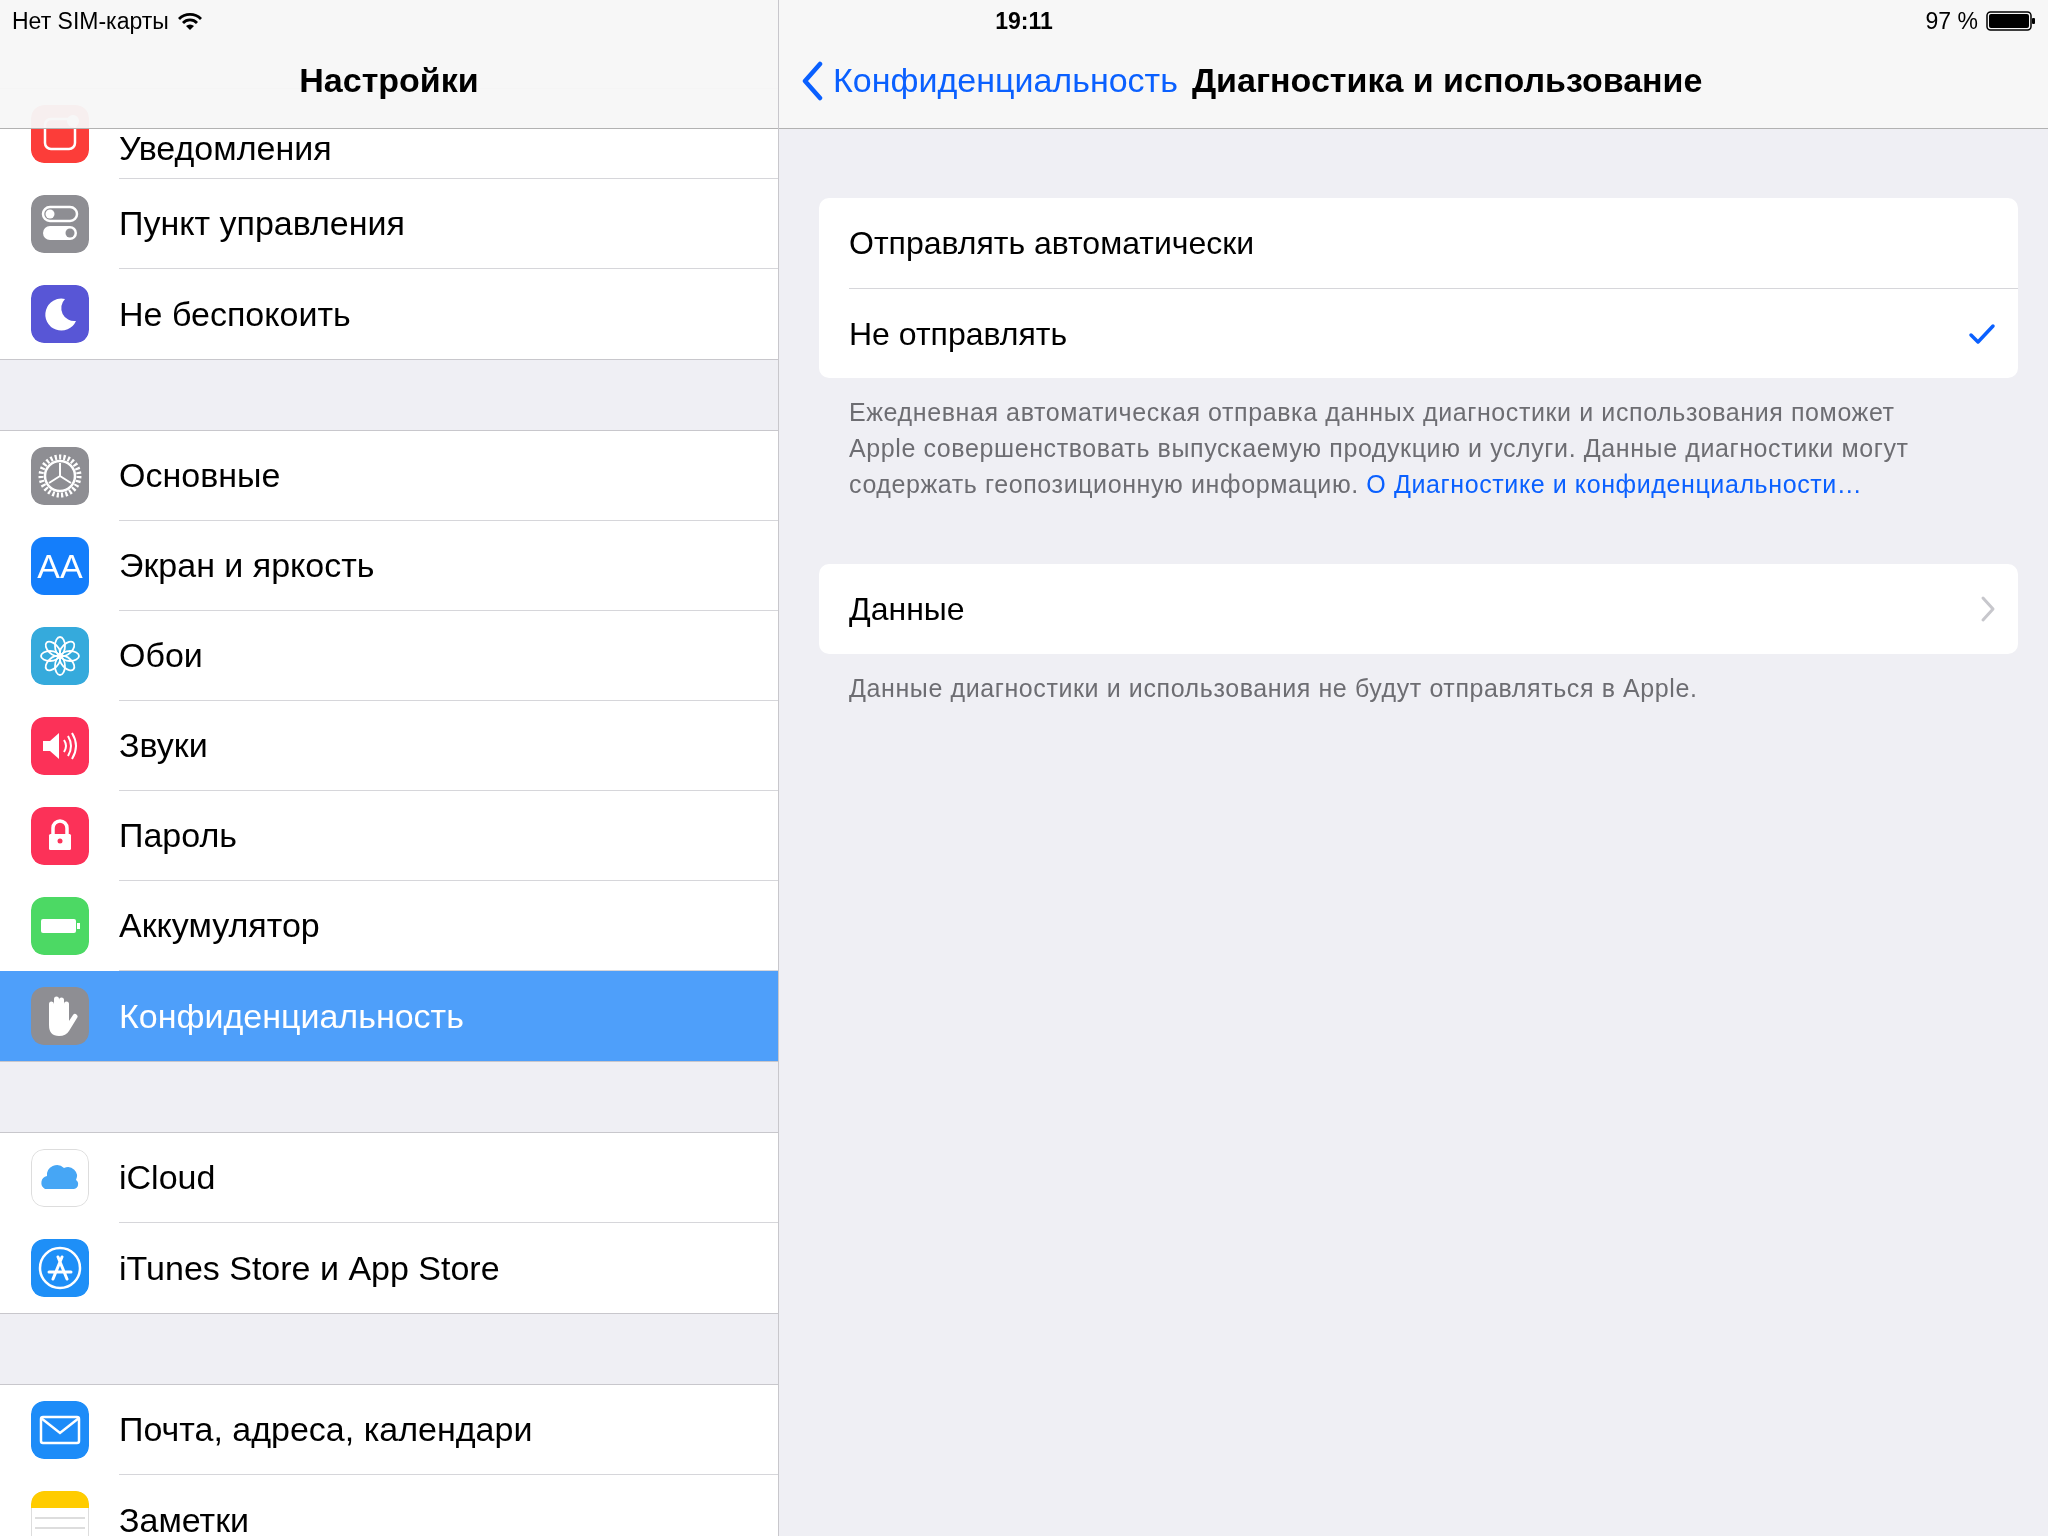 The width and height of the screenshot is (2048, 1536). What do you see at coordinates (907, 609) in the screenshot?
I see `row-label: Данные` at bounding box center [907, 609].